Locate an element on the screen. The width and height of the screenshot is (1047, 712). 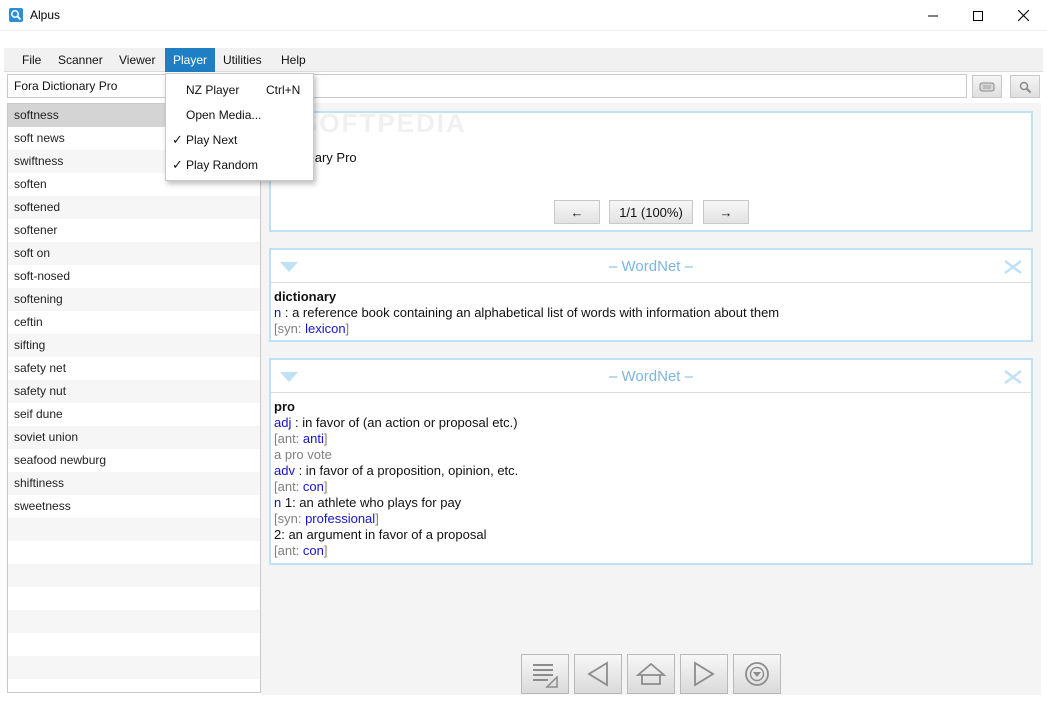
maximize-icon is located at coordinates (978, 15).